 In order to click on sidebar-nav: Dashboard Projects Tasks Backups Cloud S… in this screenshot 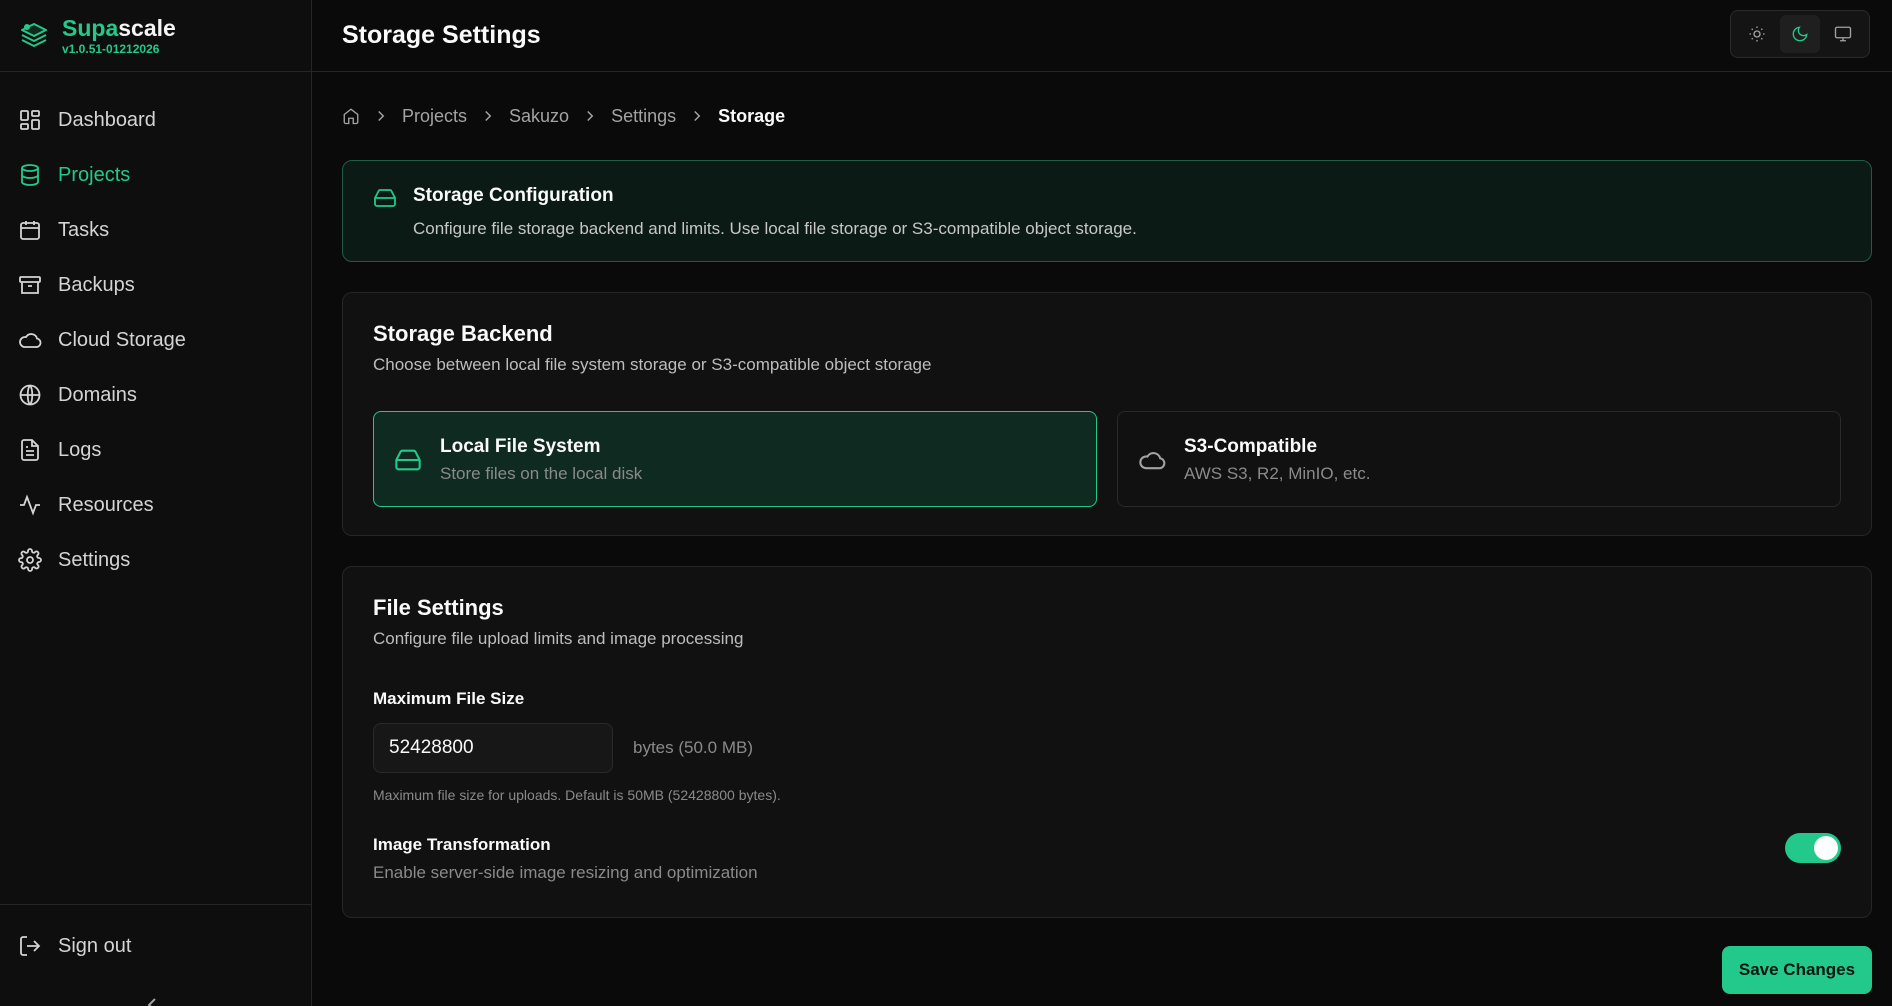, I will do `click(155, 328)`.